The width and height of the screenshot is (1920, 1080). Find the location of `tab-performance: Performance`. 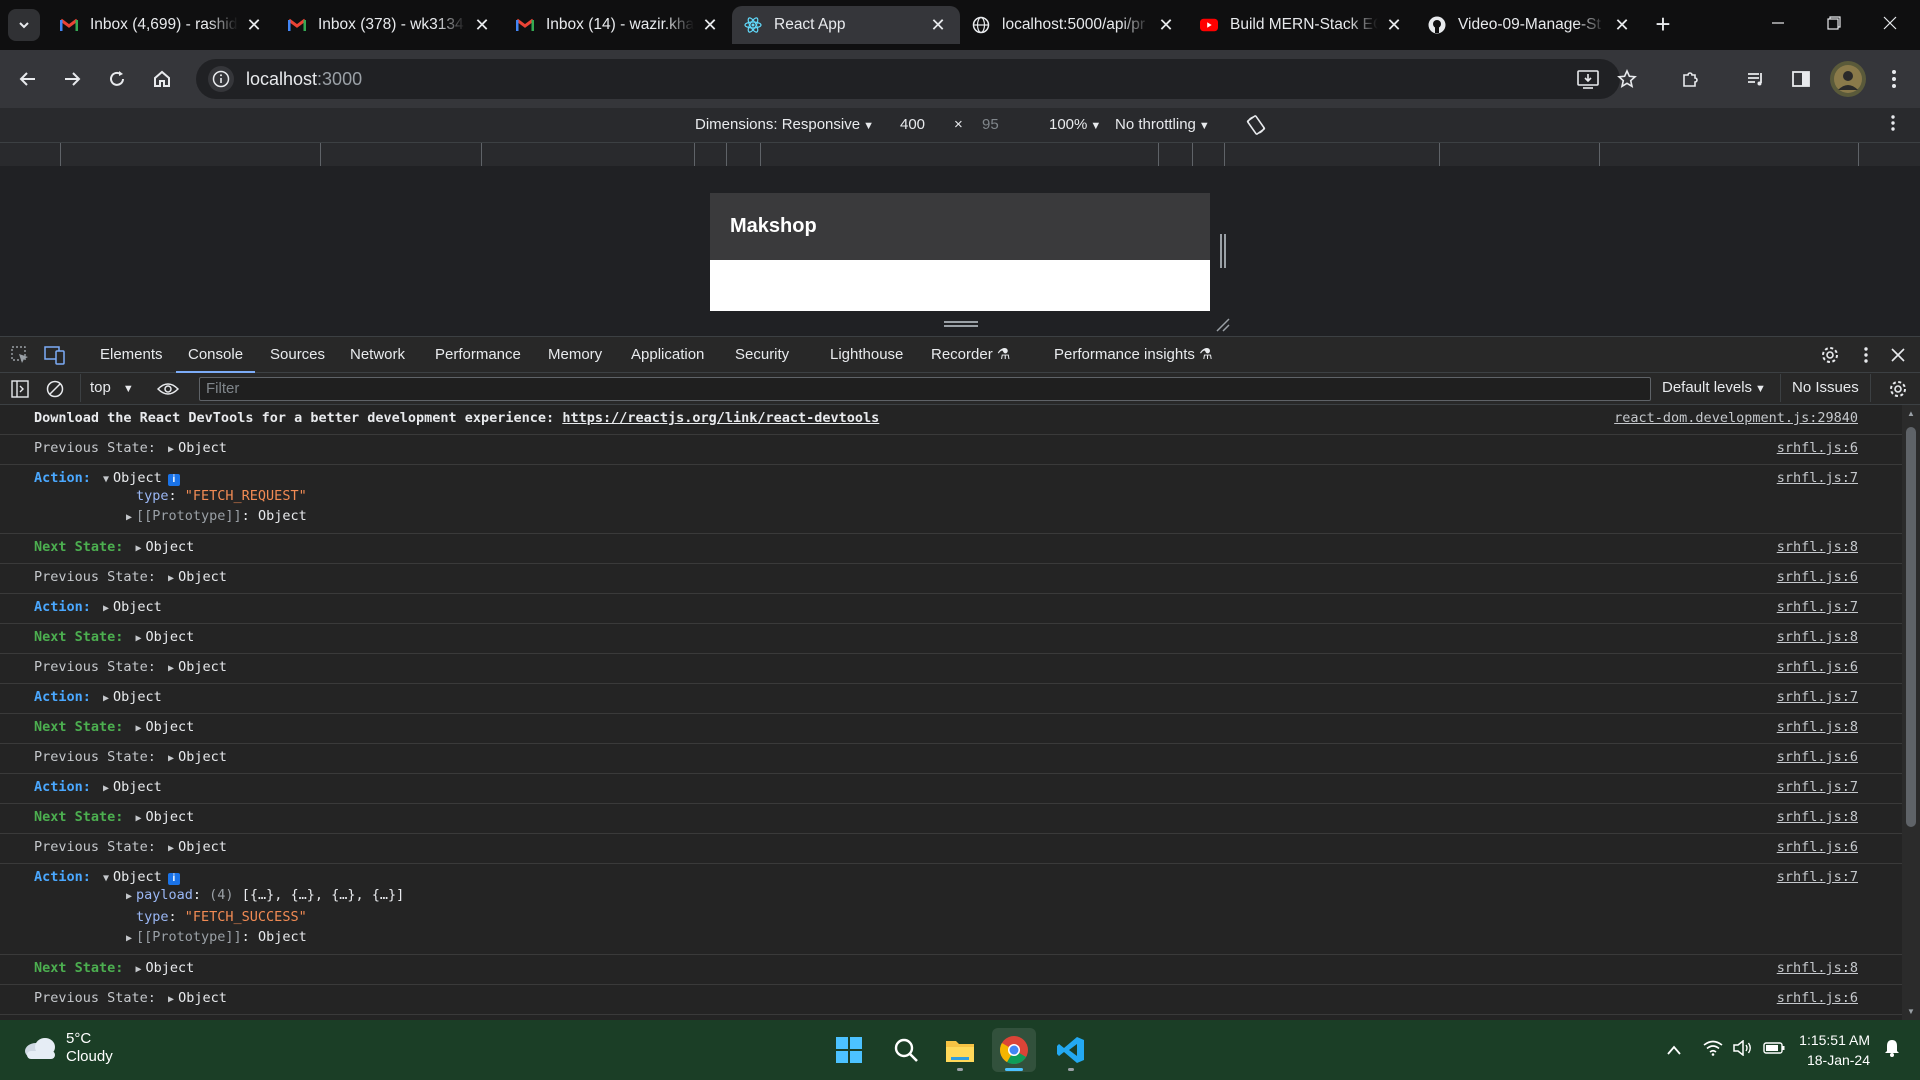

tab-performance: Performance is located at coordinates (478, 355).